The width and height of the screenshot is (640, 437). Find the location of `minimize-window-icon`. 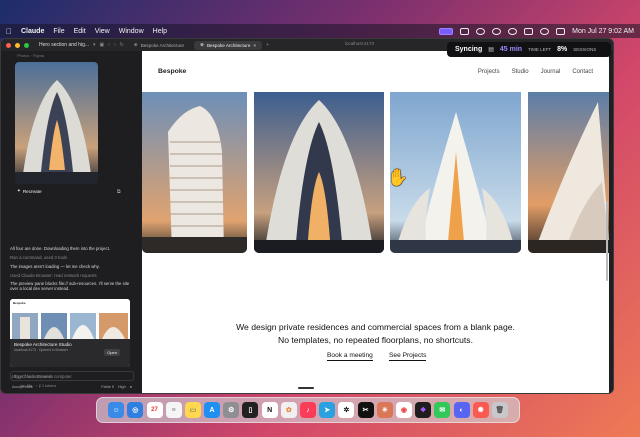

minimize-window-icon is located at coordinates (17, 45).